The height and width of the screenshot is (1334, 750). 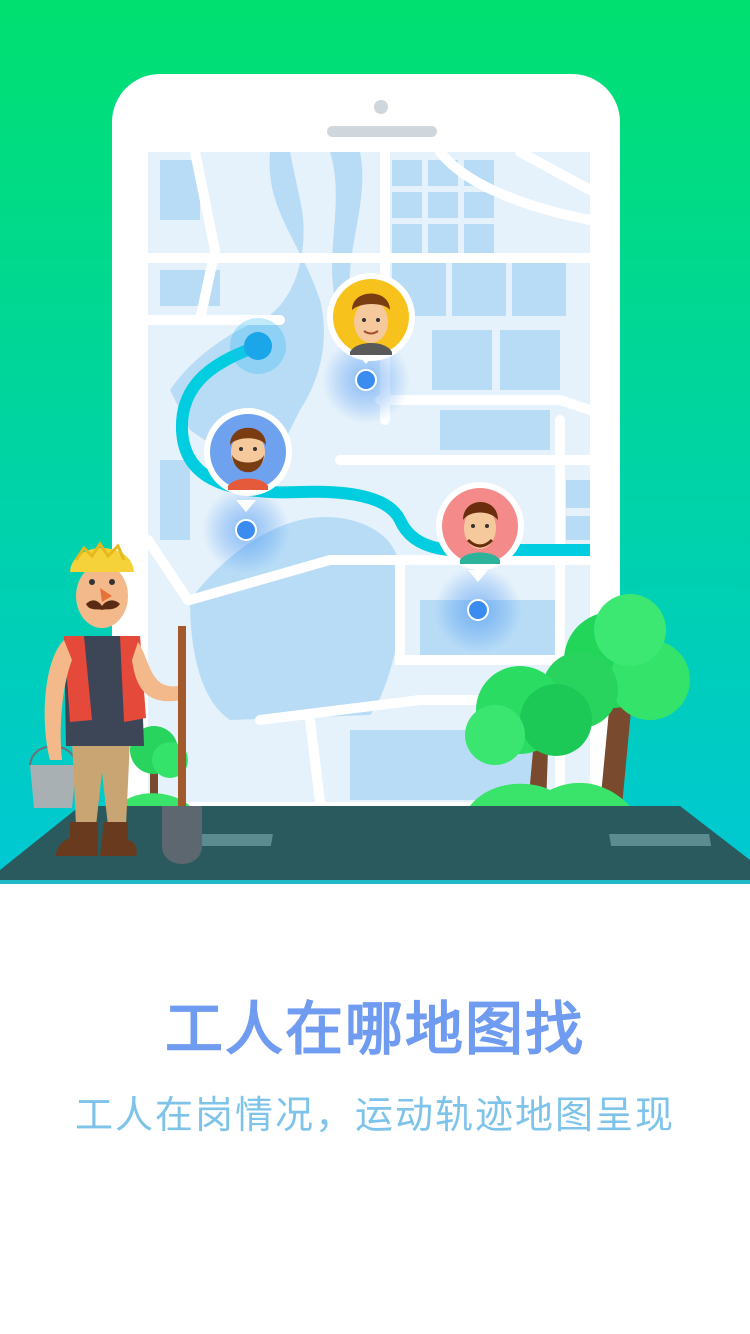 What do you see at coordinates (374, 1029) in the screenshot?
I see `page-title: 工人在哪地图找` at bounding box center [374, 1029].